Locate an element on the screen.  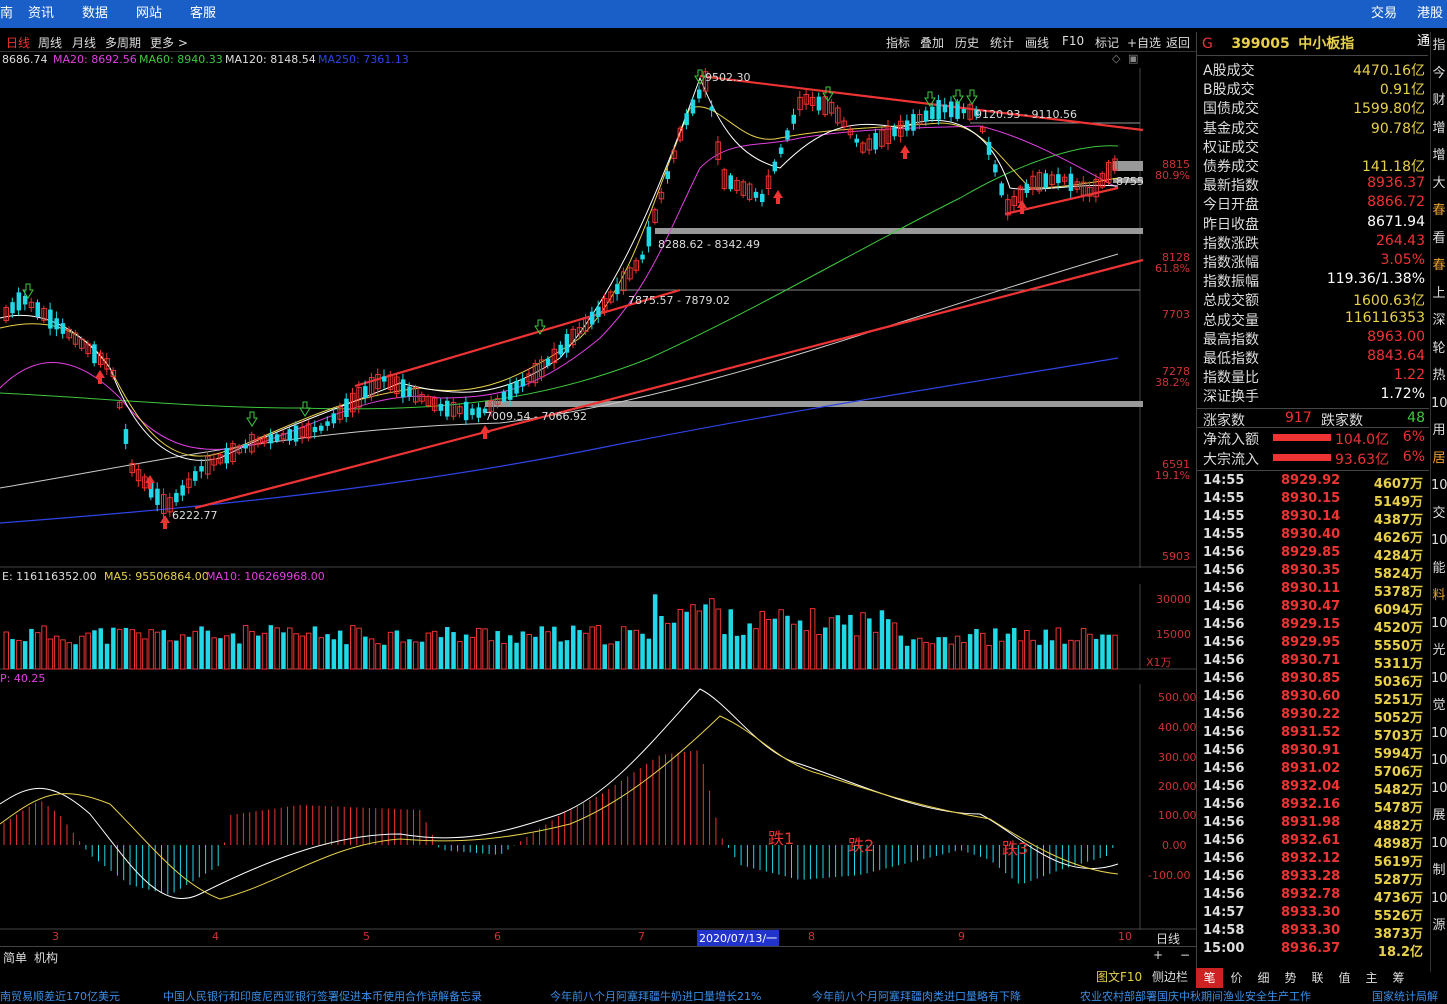
side-news-item: 大 is located at coordinates (1439, 184).